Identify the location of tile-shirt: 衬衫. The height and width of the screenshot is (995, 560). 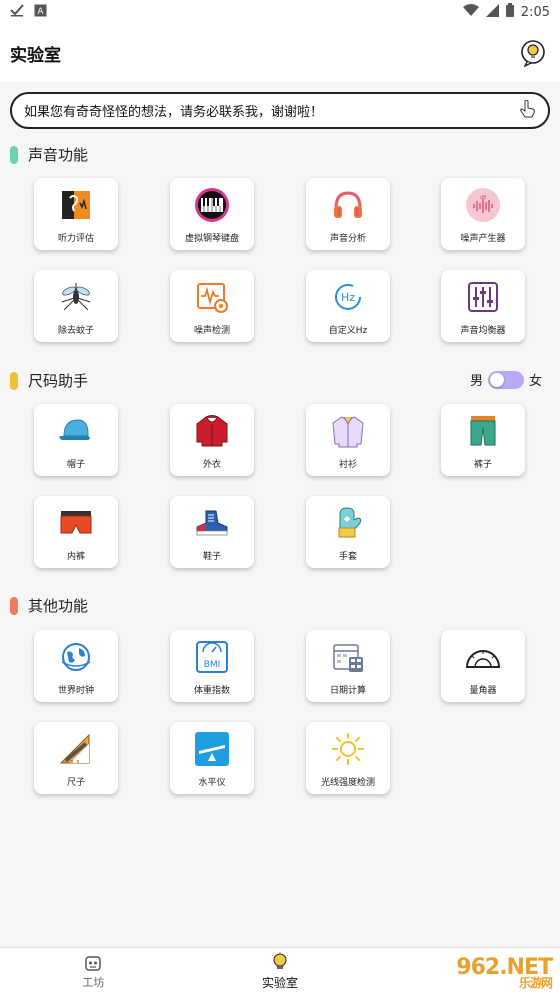
(348, 440).